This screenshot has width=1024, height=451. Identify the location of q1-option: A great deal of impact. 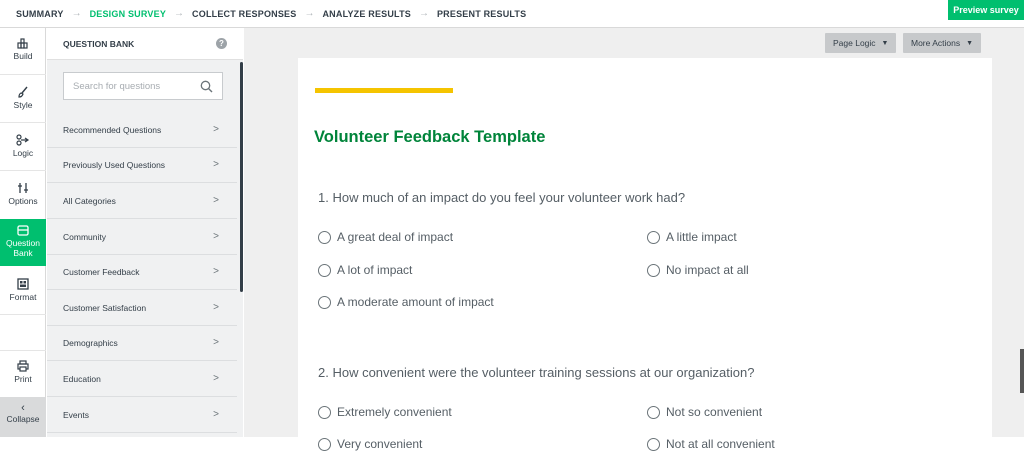
(385, 237).